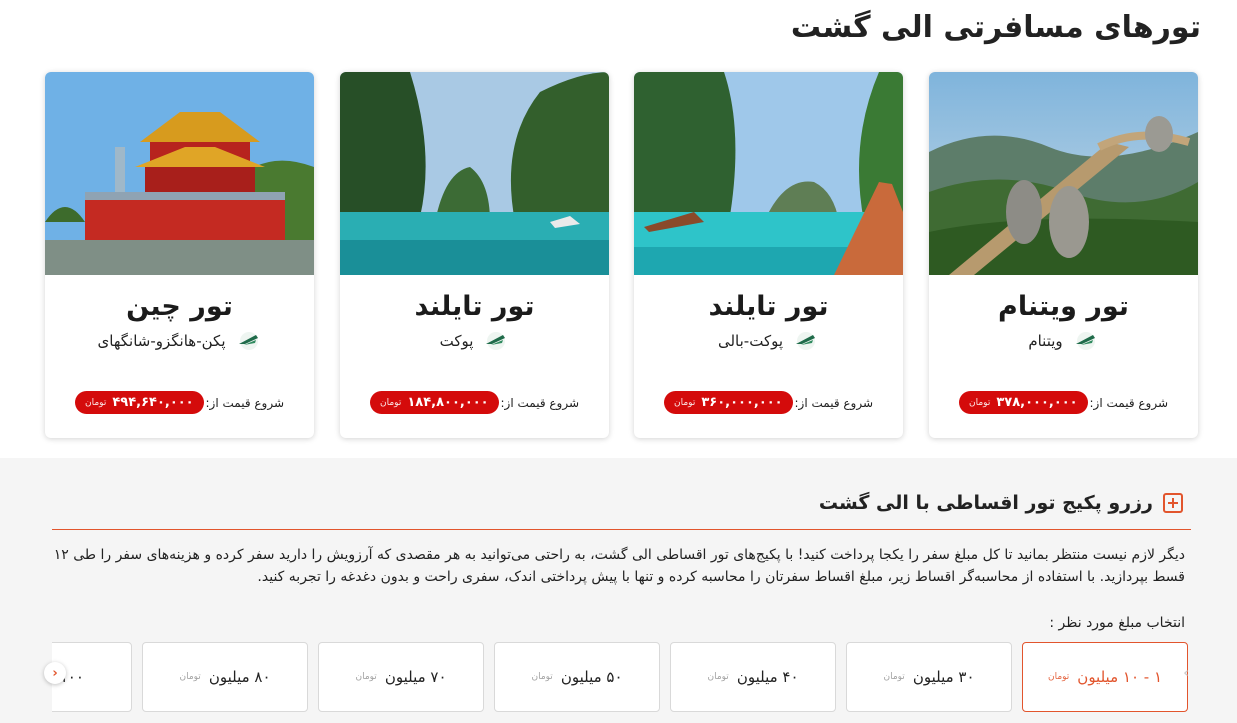  Describe the element at coordinates (750, 341) in the screenshot. I see `tour-destination: پوکت-بالی` at that location.